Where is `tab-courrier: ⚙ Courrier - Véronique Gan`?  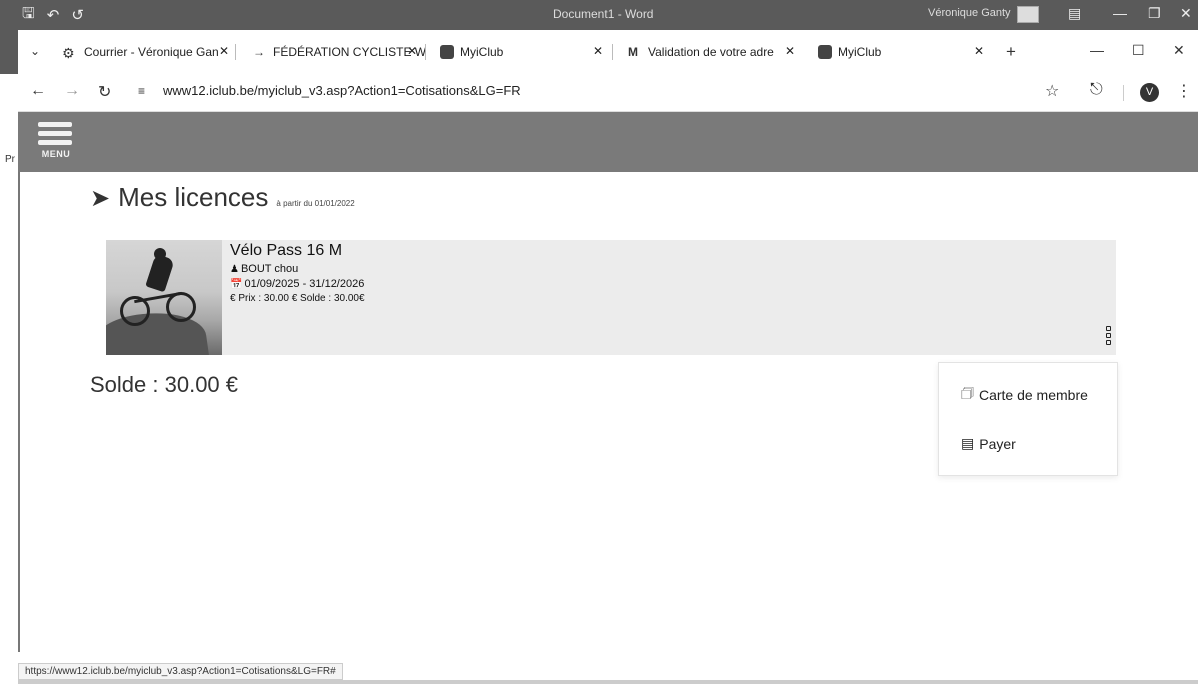
tab-courrier: ⚙ Courrier - Véronique Gan is located at coordinates (140, 52).